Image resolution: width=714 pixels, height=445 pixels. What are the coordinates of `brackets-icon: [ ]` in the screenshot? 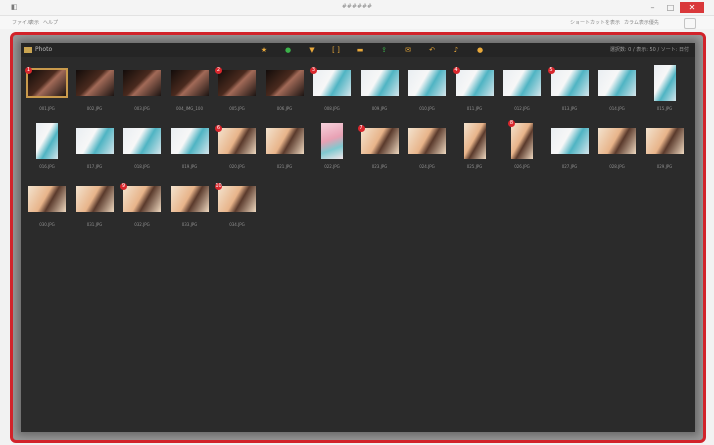 It's located at (336, 50).